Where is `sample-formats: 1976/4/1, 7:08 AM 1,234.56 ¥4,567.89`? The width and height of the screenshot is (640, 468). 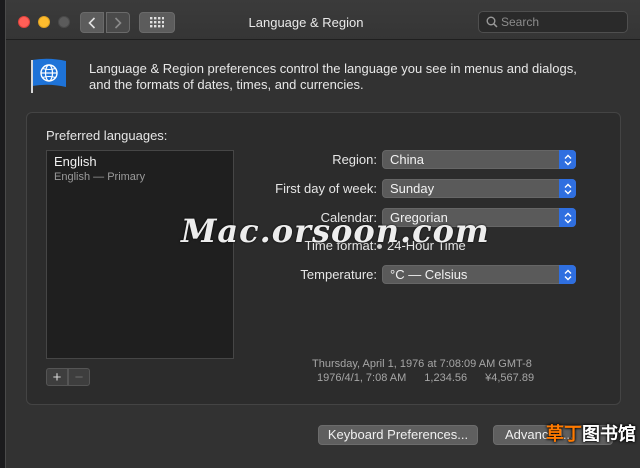
sample-formats: 1976/4/1, 7:08 AM 1,234.56 ¥4,567.89 is located at coordinates (425, 378).